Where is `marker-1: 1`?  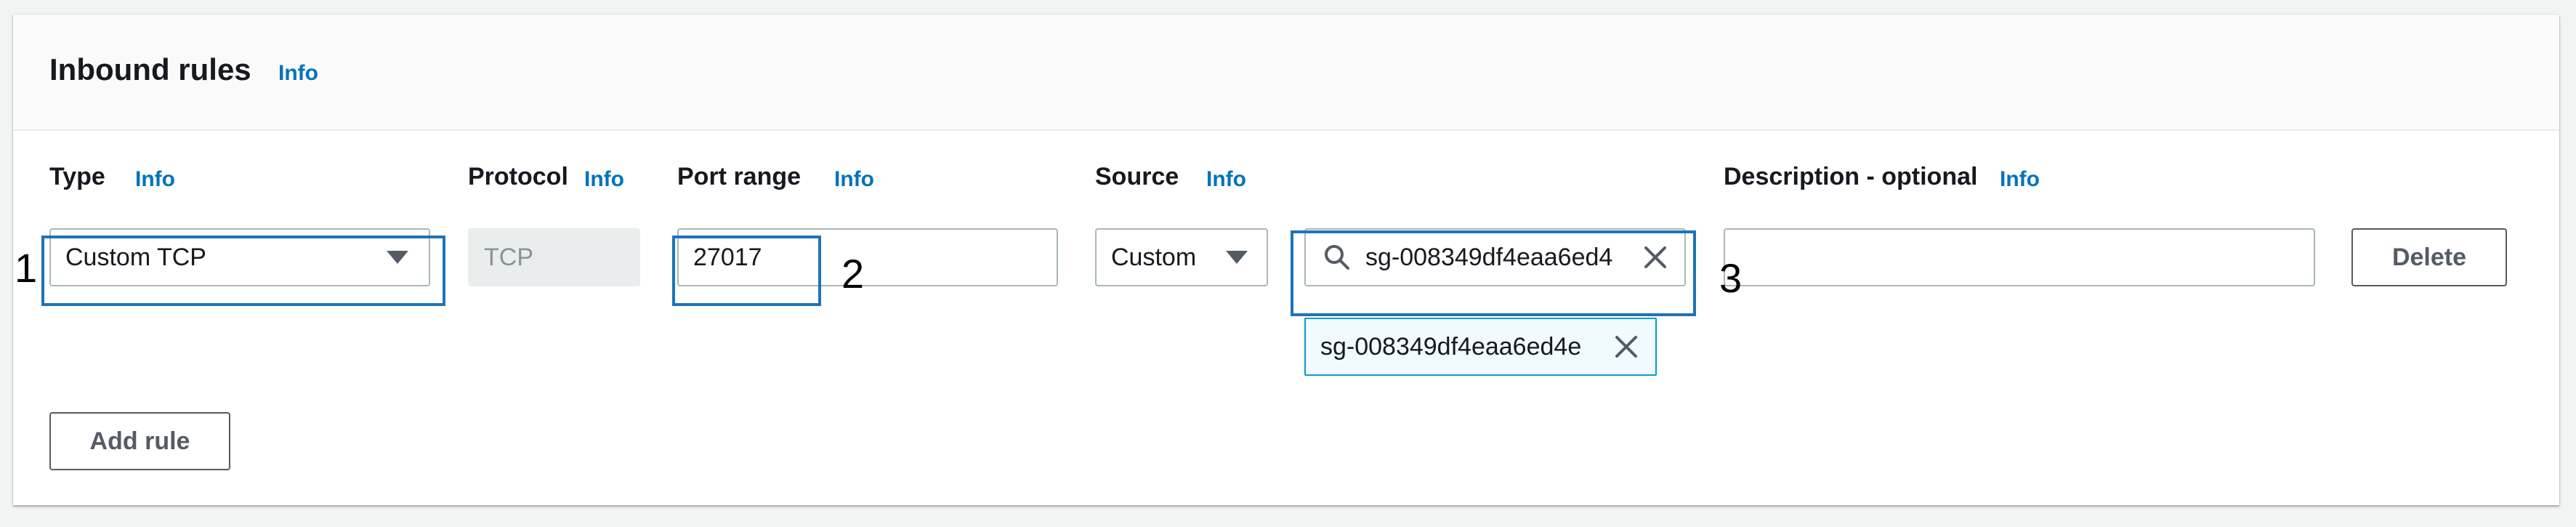 marker-1: 1 is located at coordinates (27, 268).